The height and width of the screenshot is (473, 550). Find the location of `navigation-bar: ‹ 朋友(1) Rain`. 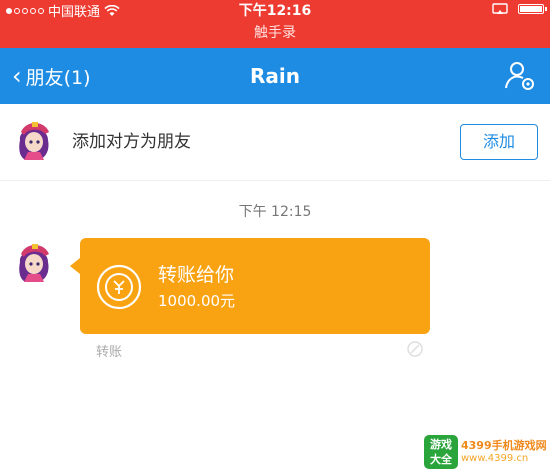

navigation-bar: ‹ 朋友(1) Rain is located at coordinates (275, 76).